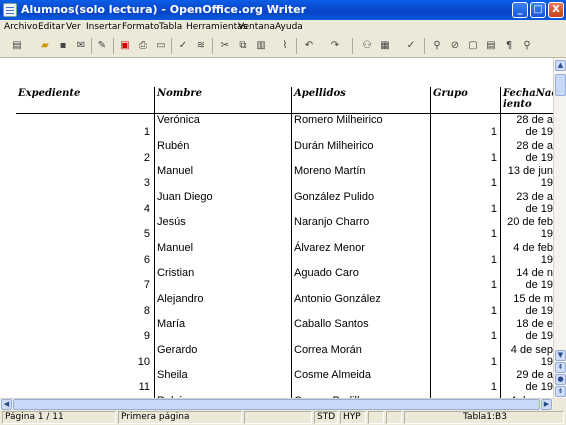 The height and width of the screenshot is (425, 566). I want to click on pdf-icon: ▣, so click(125, 46).